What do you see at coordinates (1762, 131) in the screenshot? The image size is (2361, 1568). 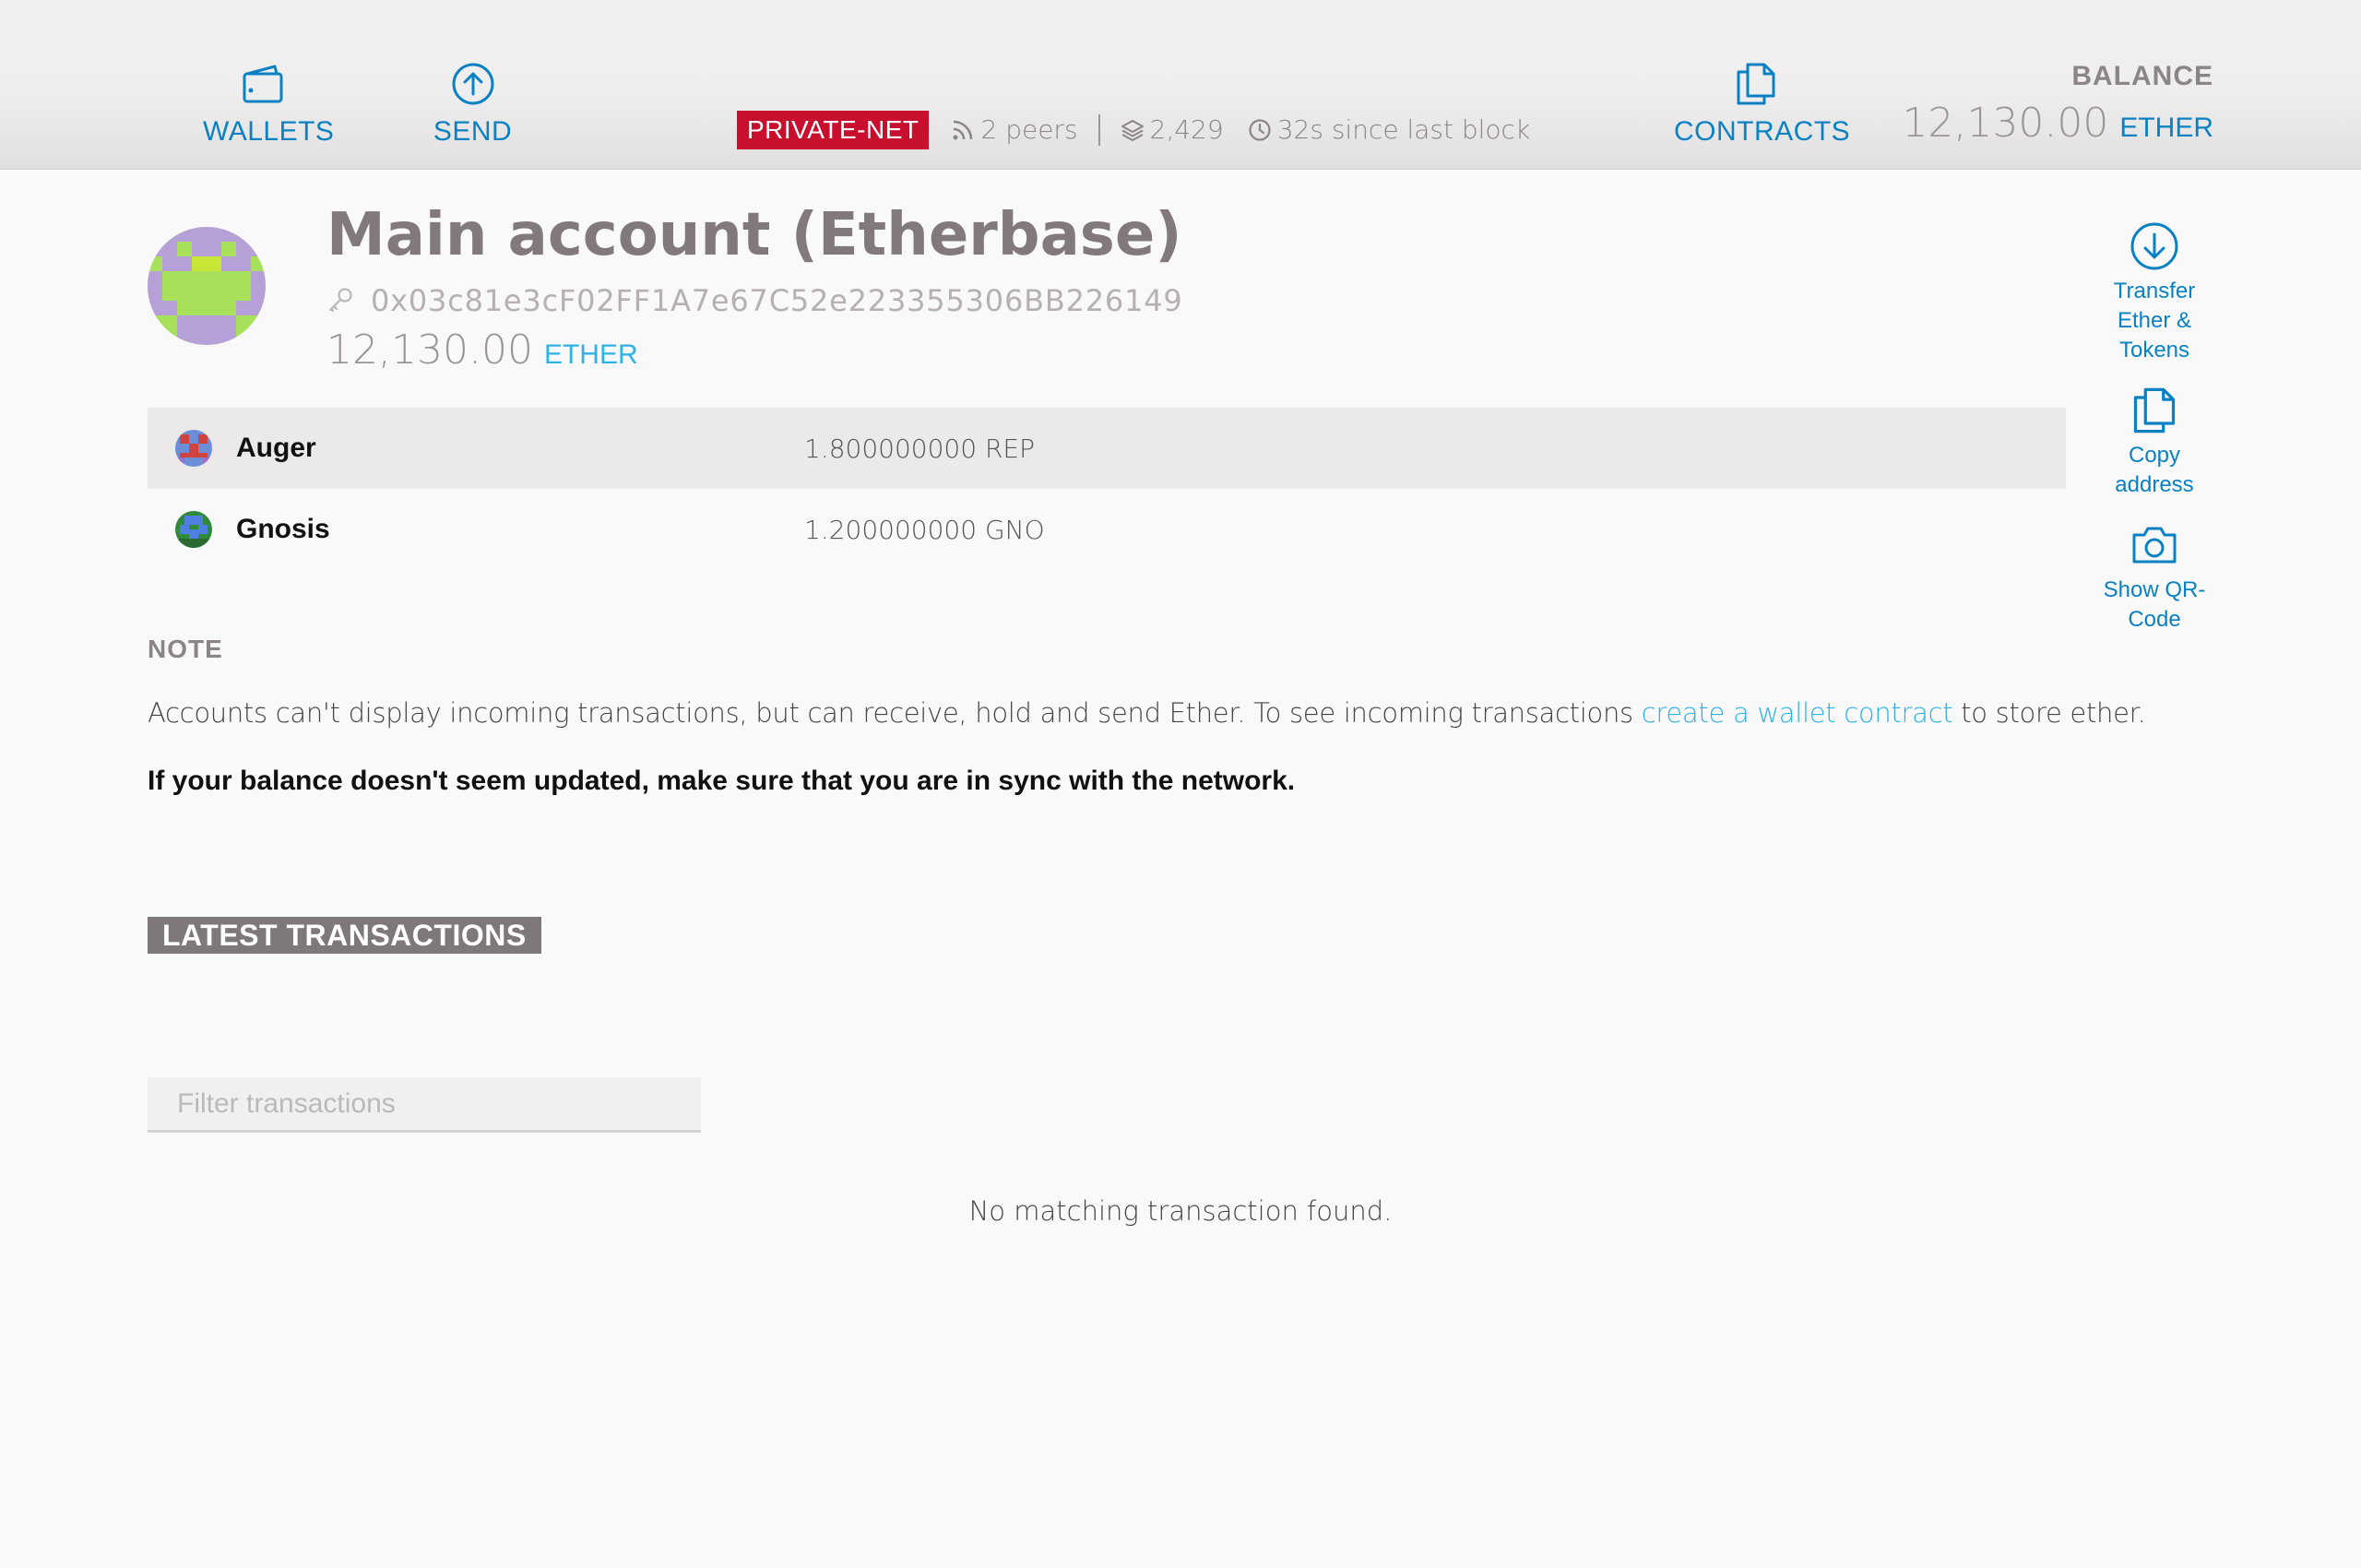 I see `nav-contracts-label: CONTRACTS` at bounding box center [1762, 131].